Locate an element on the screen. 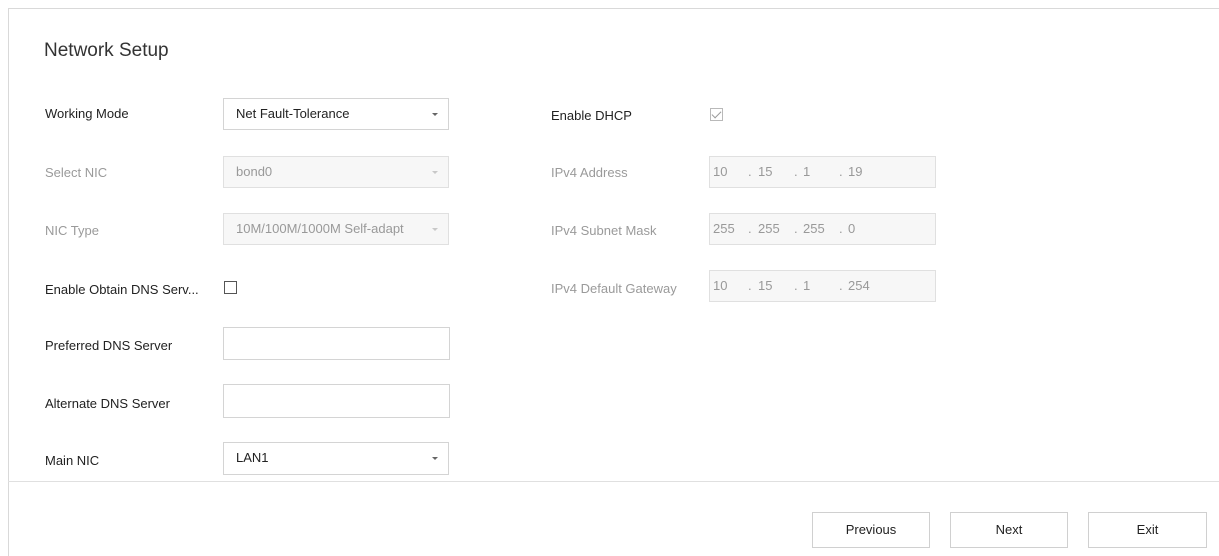 The image size is (1219, 556). enable-dhcp-checkbox is located at coordinates (716, 114).